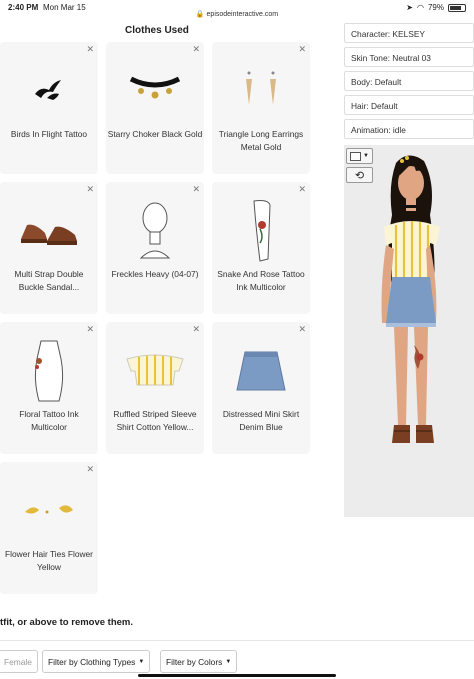  Describe the element at coordinates (49, 371) in the screenshot. I see `torso-tattoo-icon` at that location.